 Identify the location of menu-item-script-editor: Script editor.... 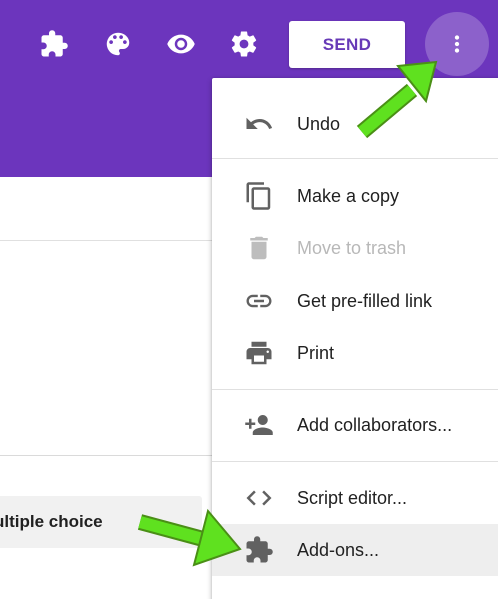
(355, 498).